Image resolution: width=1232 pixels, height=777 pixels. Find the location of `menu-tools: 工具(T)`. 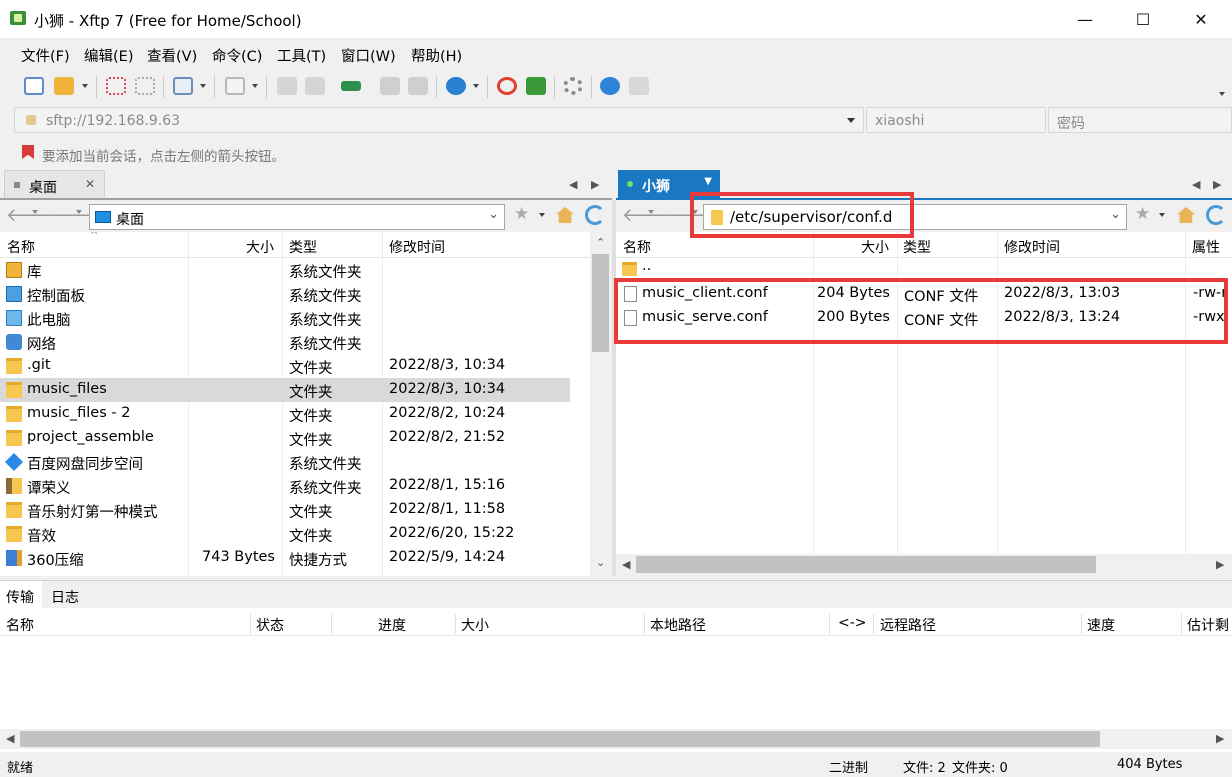

menu-tools: 工具(T) is located at coordinates (301, 55).